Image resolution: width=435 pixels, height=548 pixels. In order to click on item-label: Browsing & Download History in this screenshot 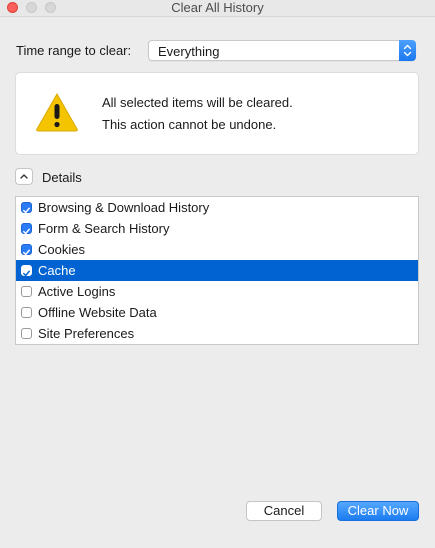, I will do `click(124, 207)`.